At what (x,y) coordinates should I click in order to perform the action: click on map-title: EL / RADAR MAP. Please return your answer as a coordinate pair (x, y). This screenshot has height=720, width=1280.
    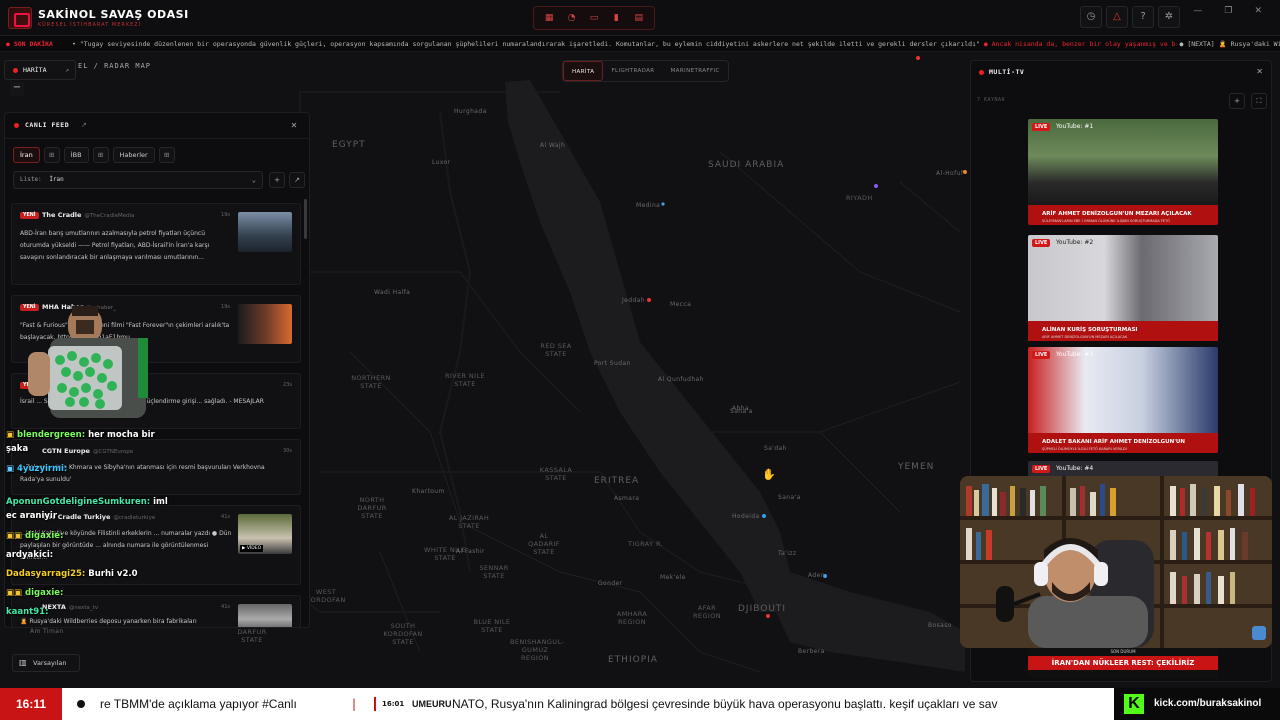
    Looking at the image, I should click on (115, 66).